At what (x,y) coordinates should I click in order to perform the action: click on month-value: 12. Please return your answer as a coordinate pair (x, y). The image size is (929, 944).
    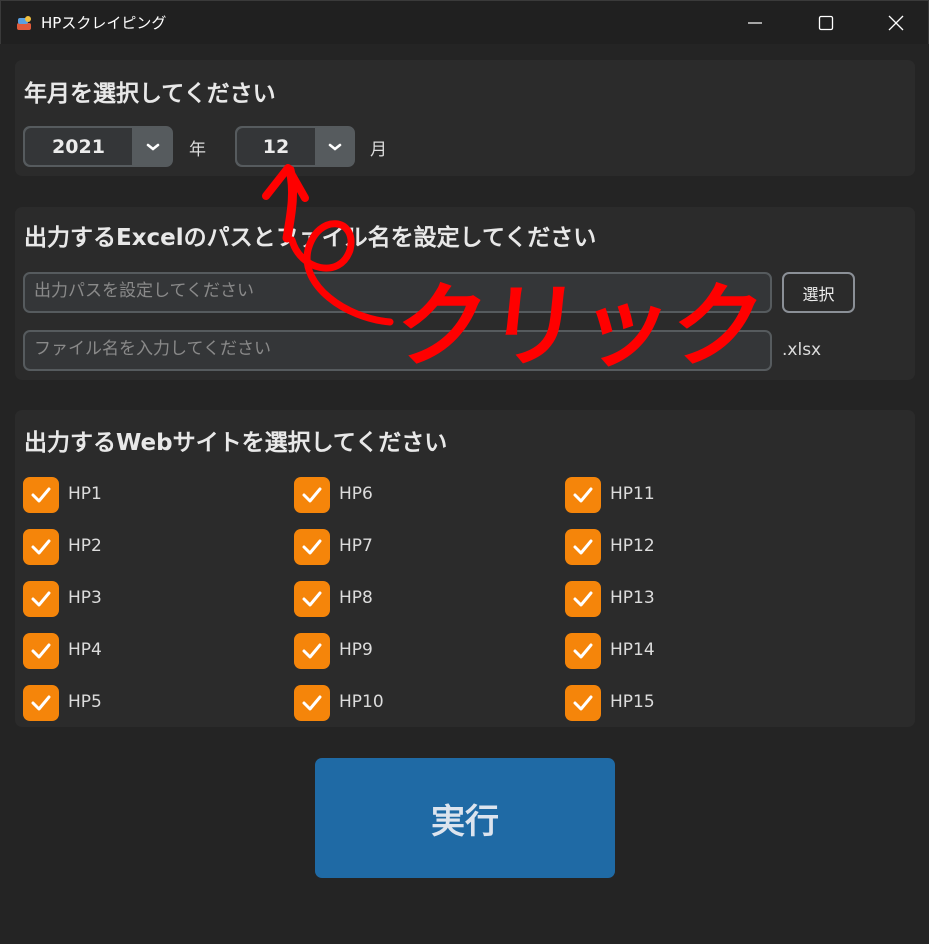
    Looking at the image, I should click on (276, 146).